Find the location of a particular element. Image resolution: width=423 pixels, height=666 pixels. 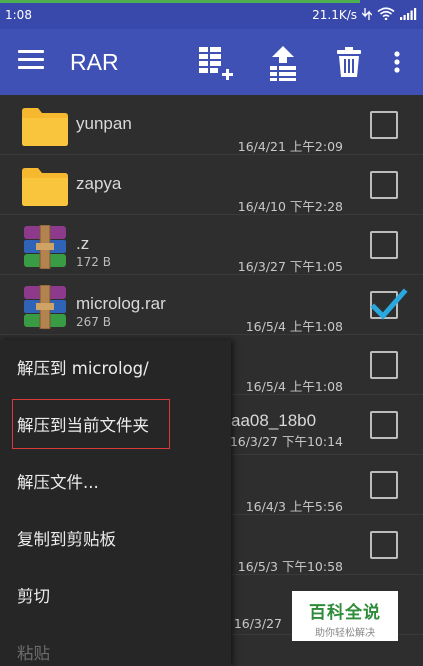

menu-paste: 粘贴 is located at coordinates (33, 653).